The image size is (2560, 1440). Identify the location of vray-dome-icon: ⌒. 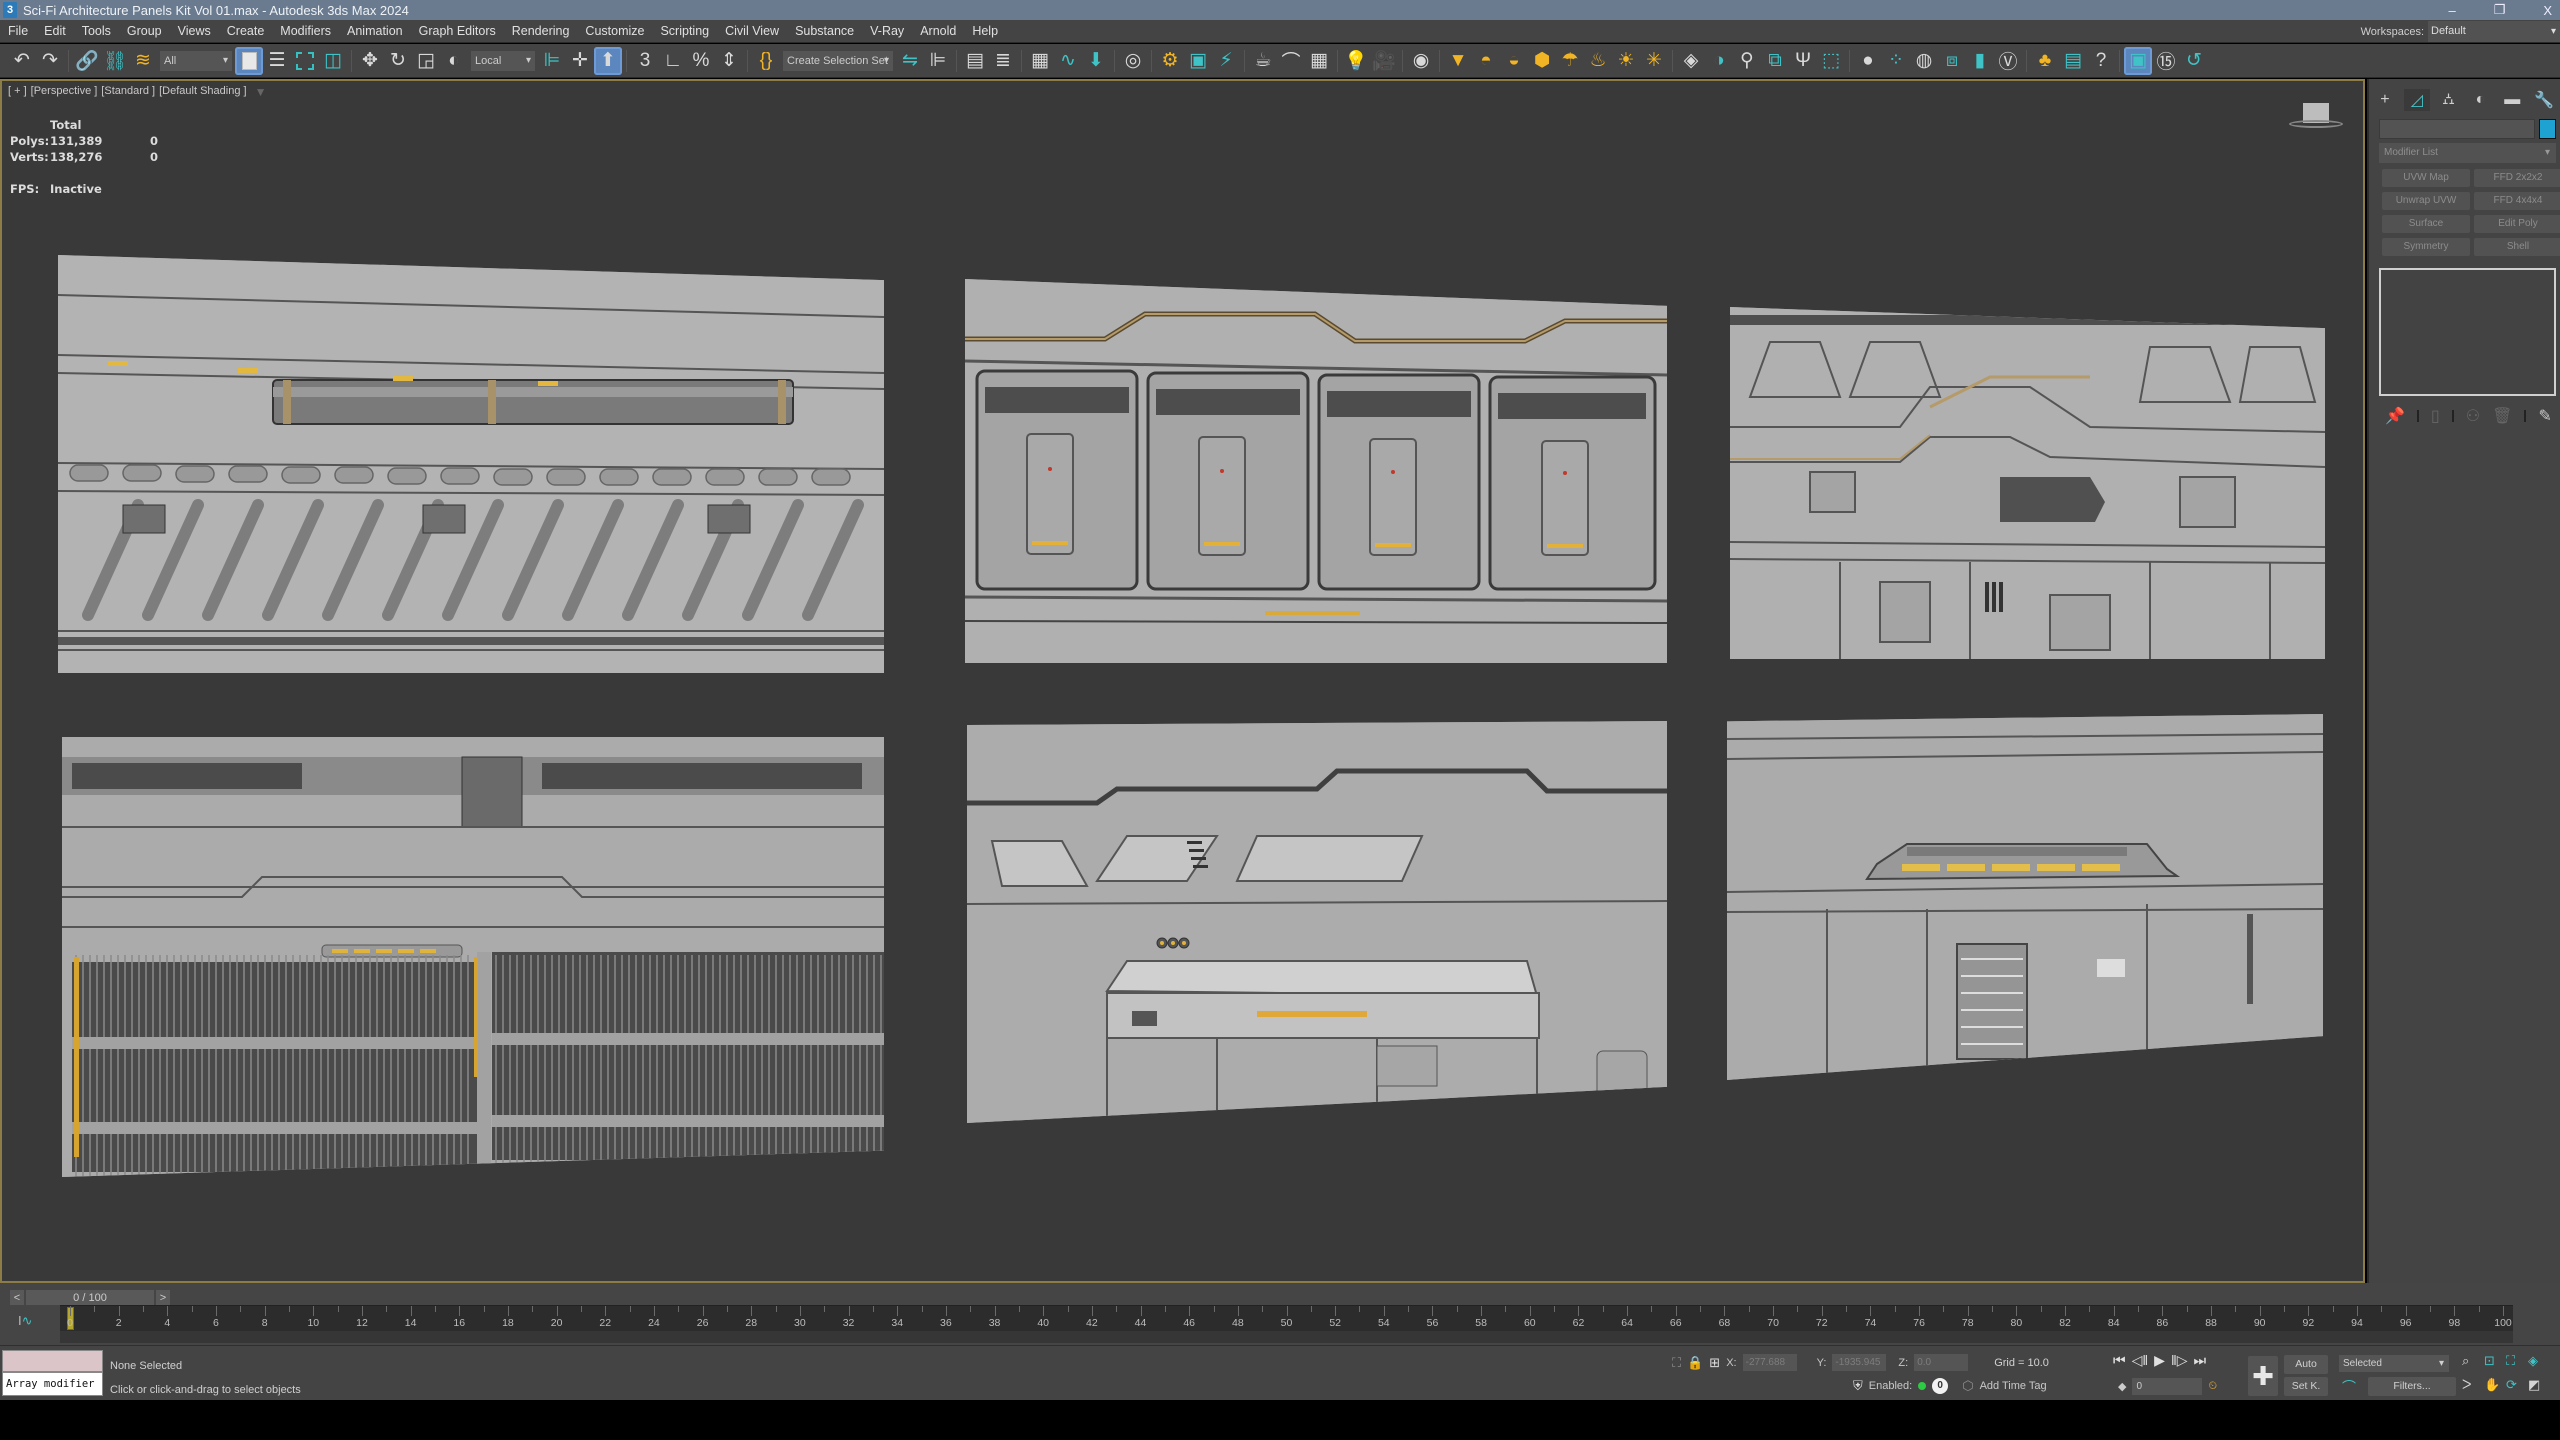
(1291, 61).